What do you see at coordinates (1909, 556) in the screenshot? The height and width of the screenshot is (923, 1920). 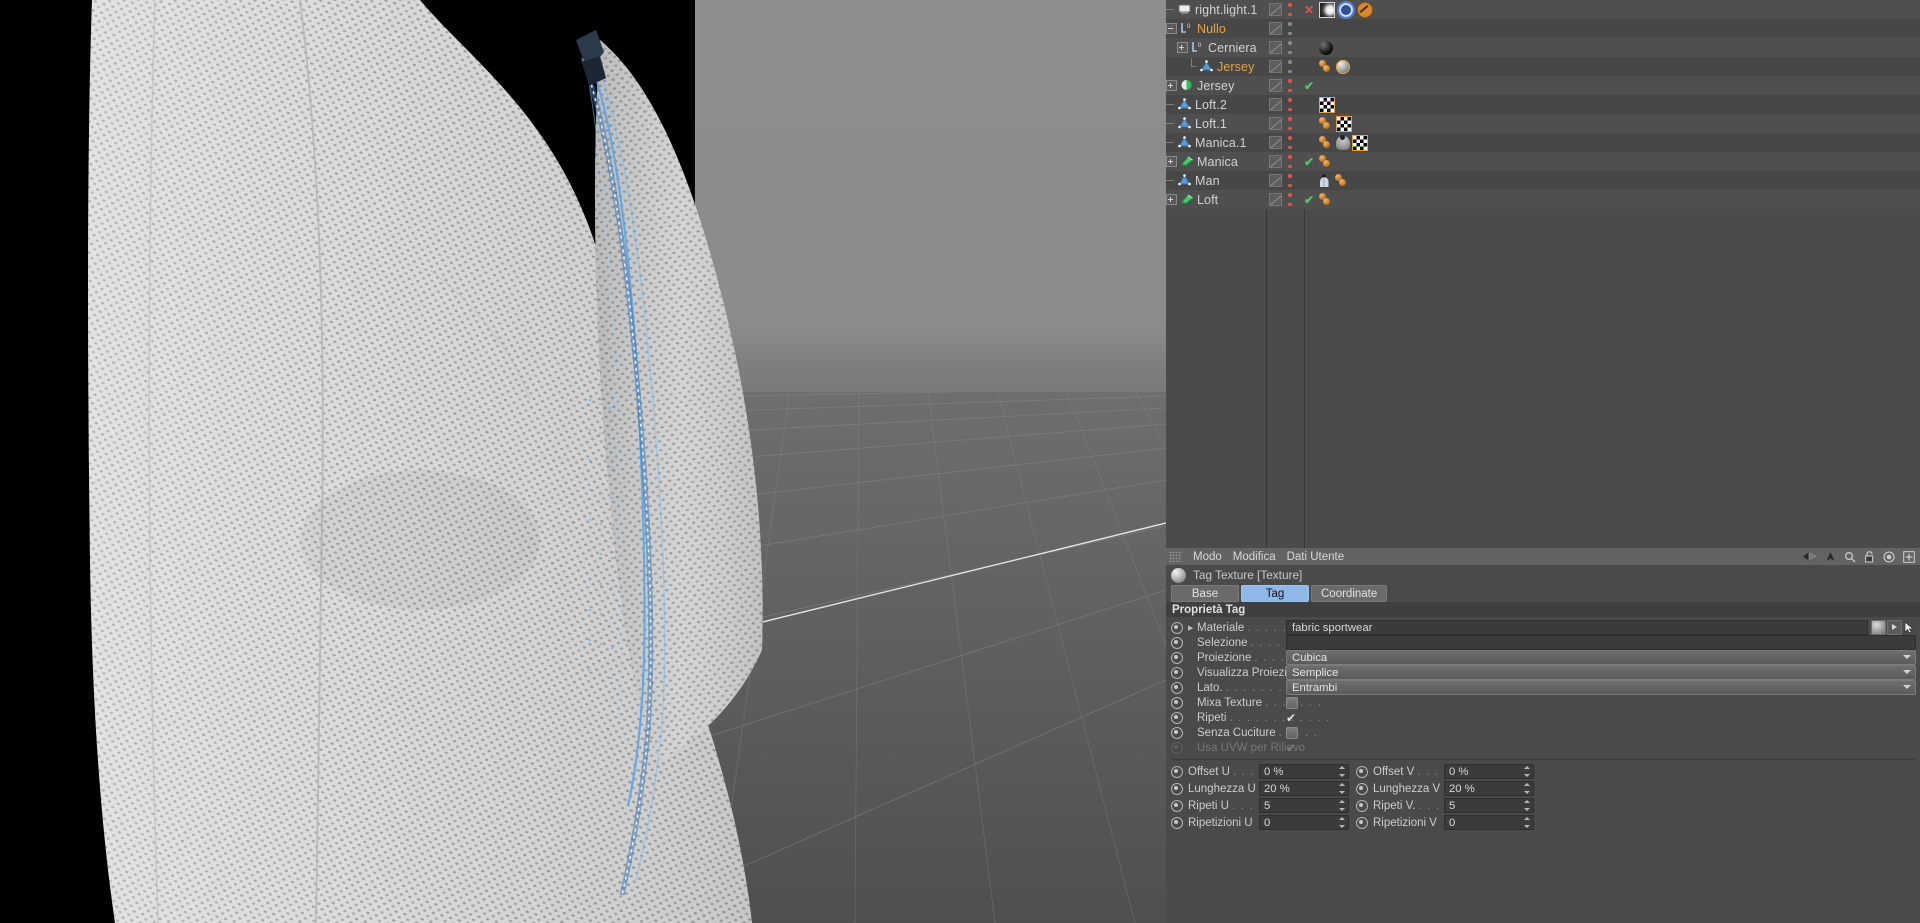 I see `add-panel-icon` at bounding box center [1909, 556].